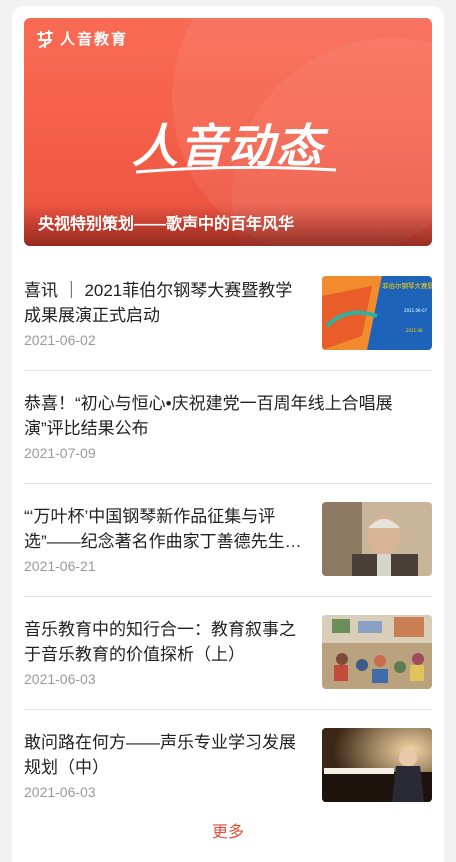 This screenshot has width=456, height=862. I want to click on more-link: 更多, so click(228, 830).